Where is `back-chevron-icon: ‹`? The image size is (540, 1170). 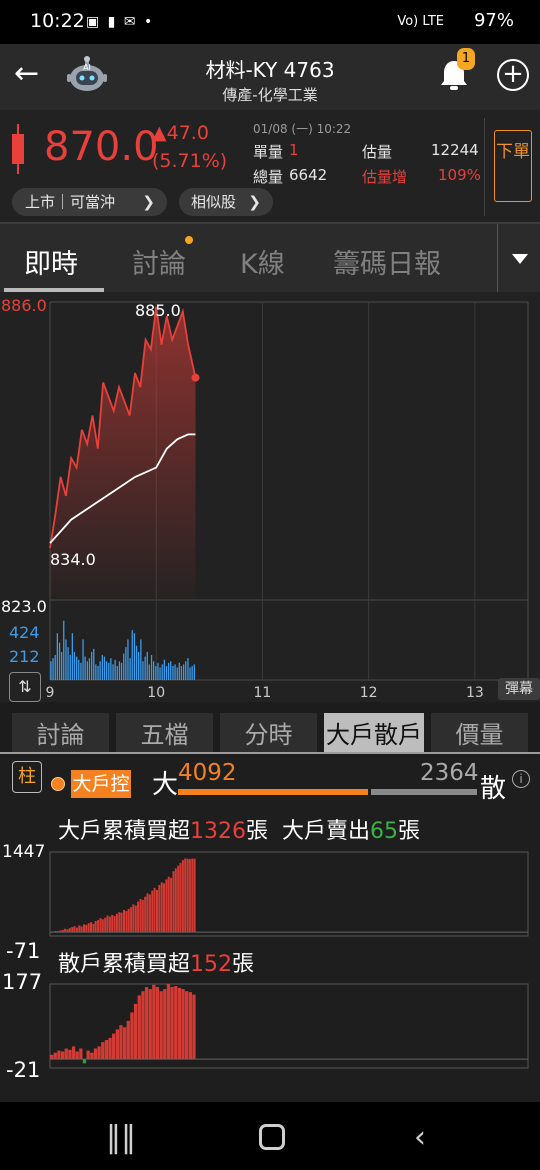 back-chevron-icon: ‹ is located at coordinates (420, 1137).